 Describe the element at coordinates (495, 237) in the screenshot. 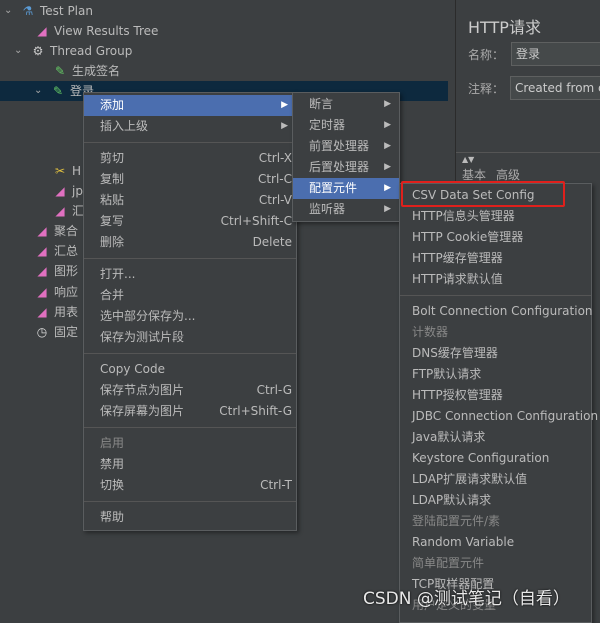

I see `menu-item: HTTP Cookie管理器` at that location.